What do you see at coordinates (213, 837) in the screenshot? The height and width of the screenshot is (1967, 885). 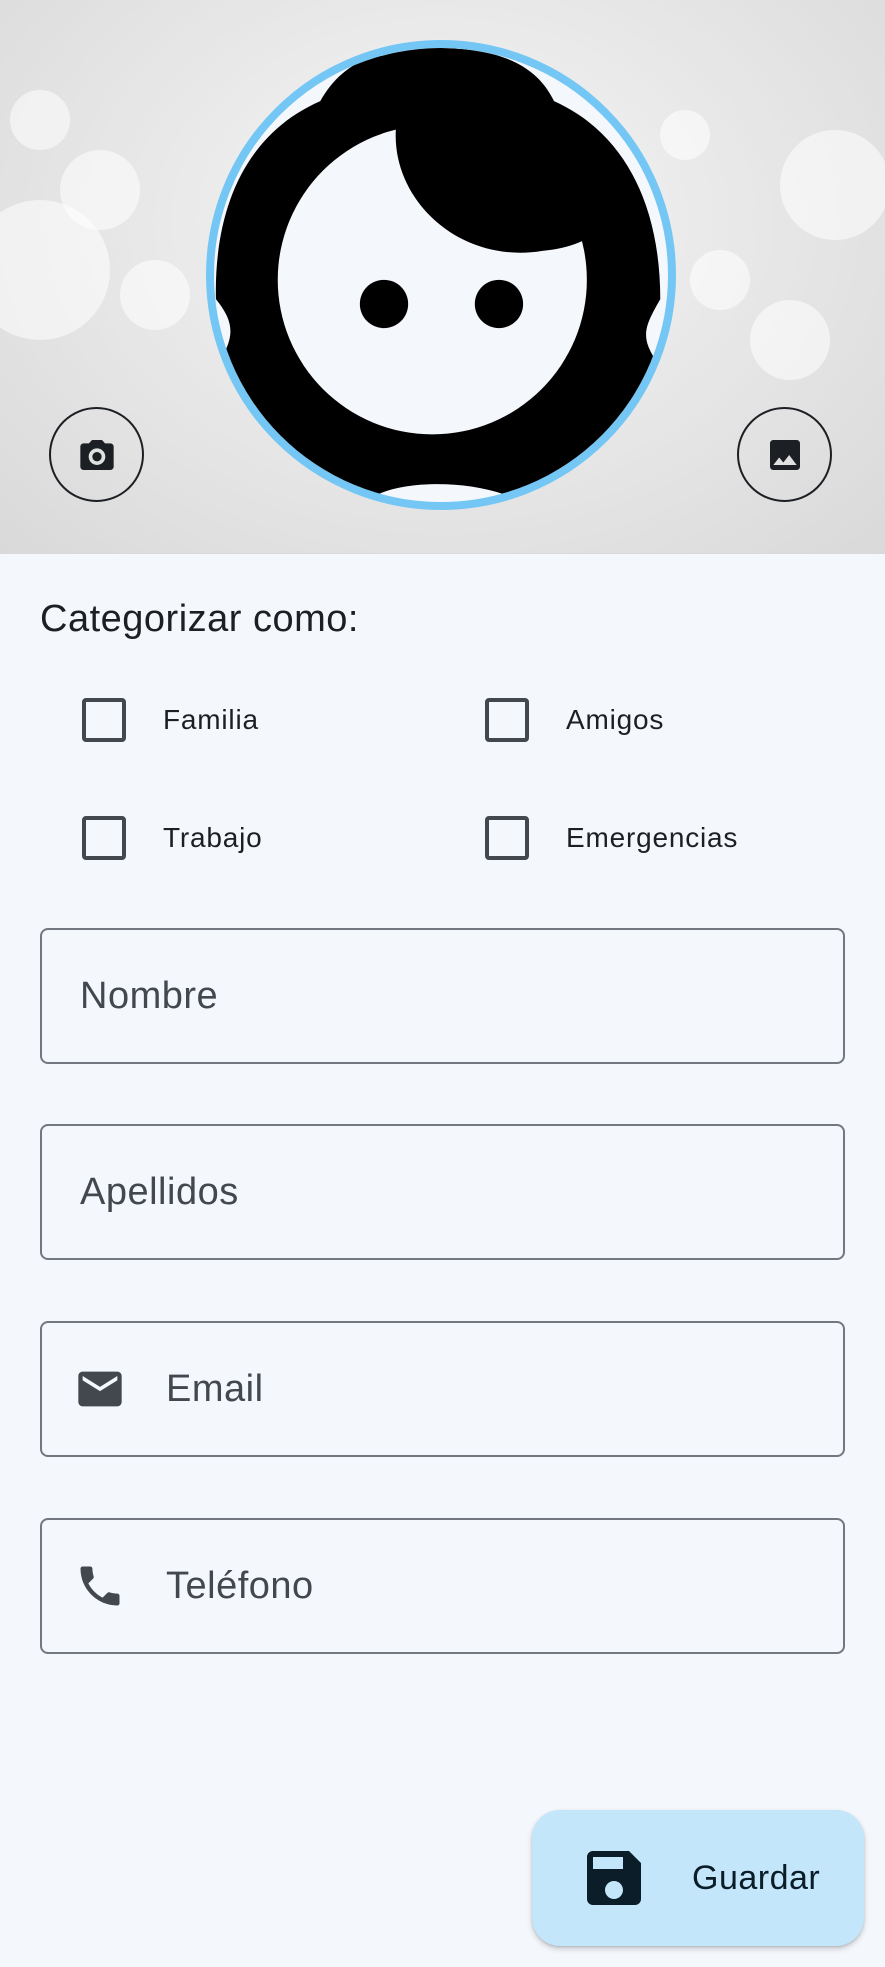 I see `checkbox-label: Trabajo` at bounding box center [213, 837].